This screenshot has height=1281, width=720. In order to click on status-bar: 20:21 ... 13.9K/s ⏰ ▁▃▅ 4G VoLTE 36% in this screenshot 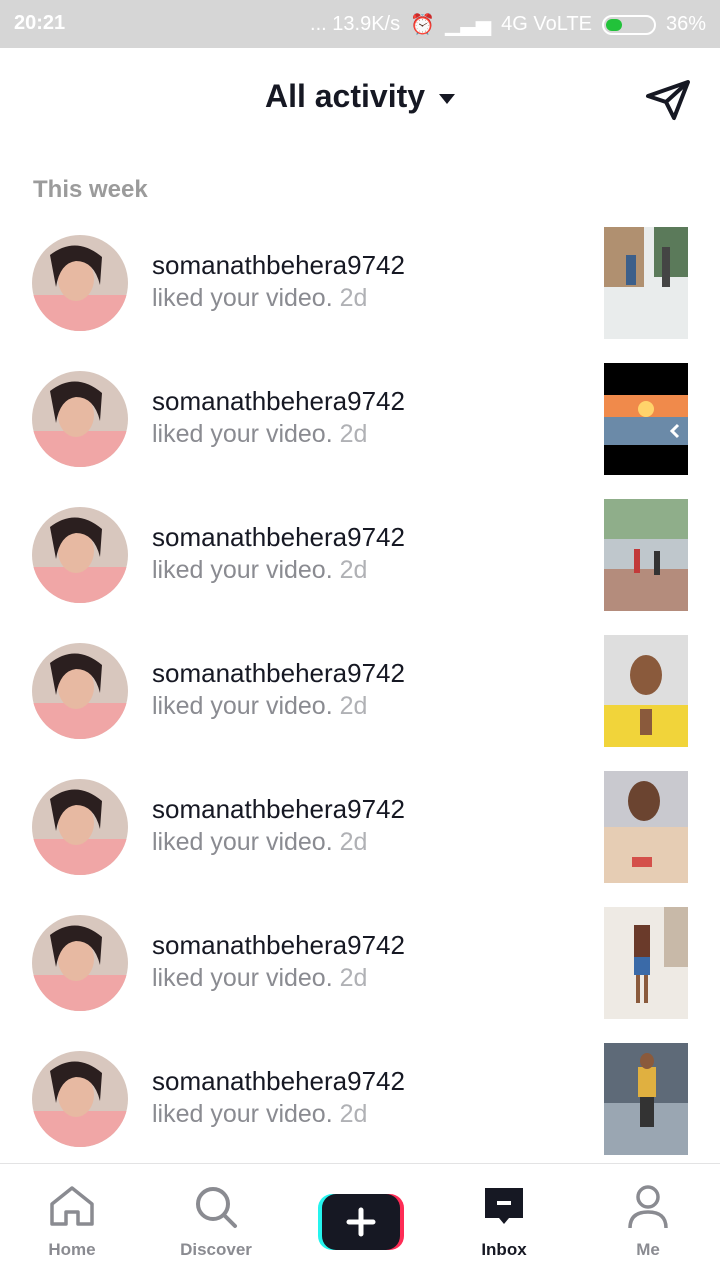, I will do `click(360, 24)`.